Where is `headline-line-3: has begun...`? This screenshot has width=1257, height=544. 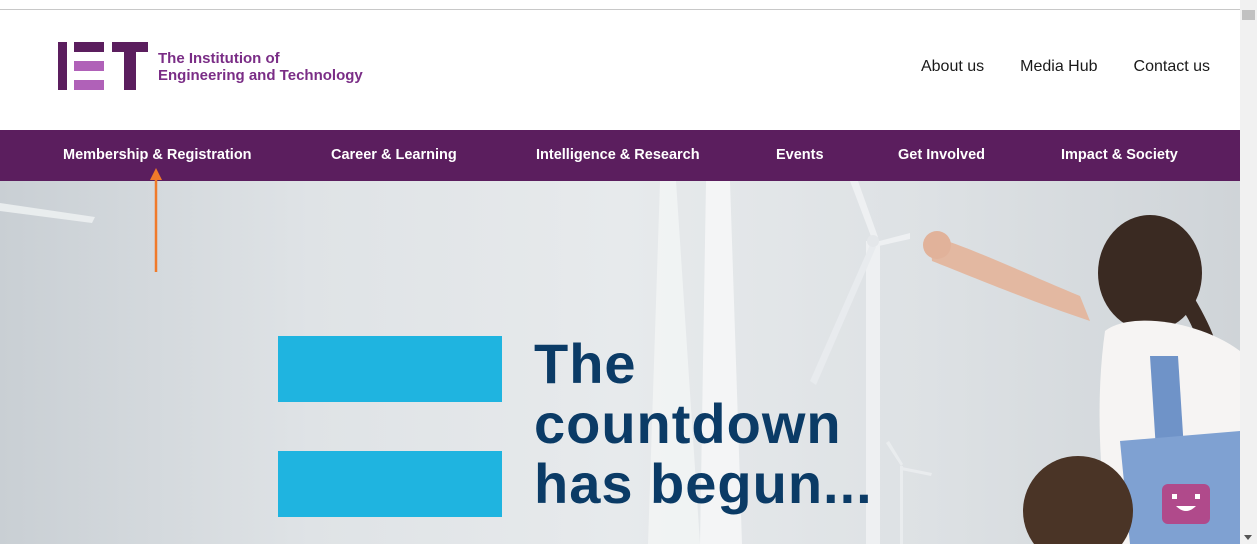
headline-line-3: has begun... is located at coordinates (703, 483).